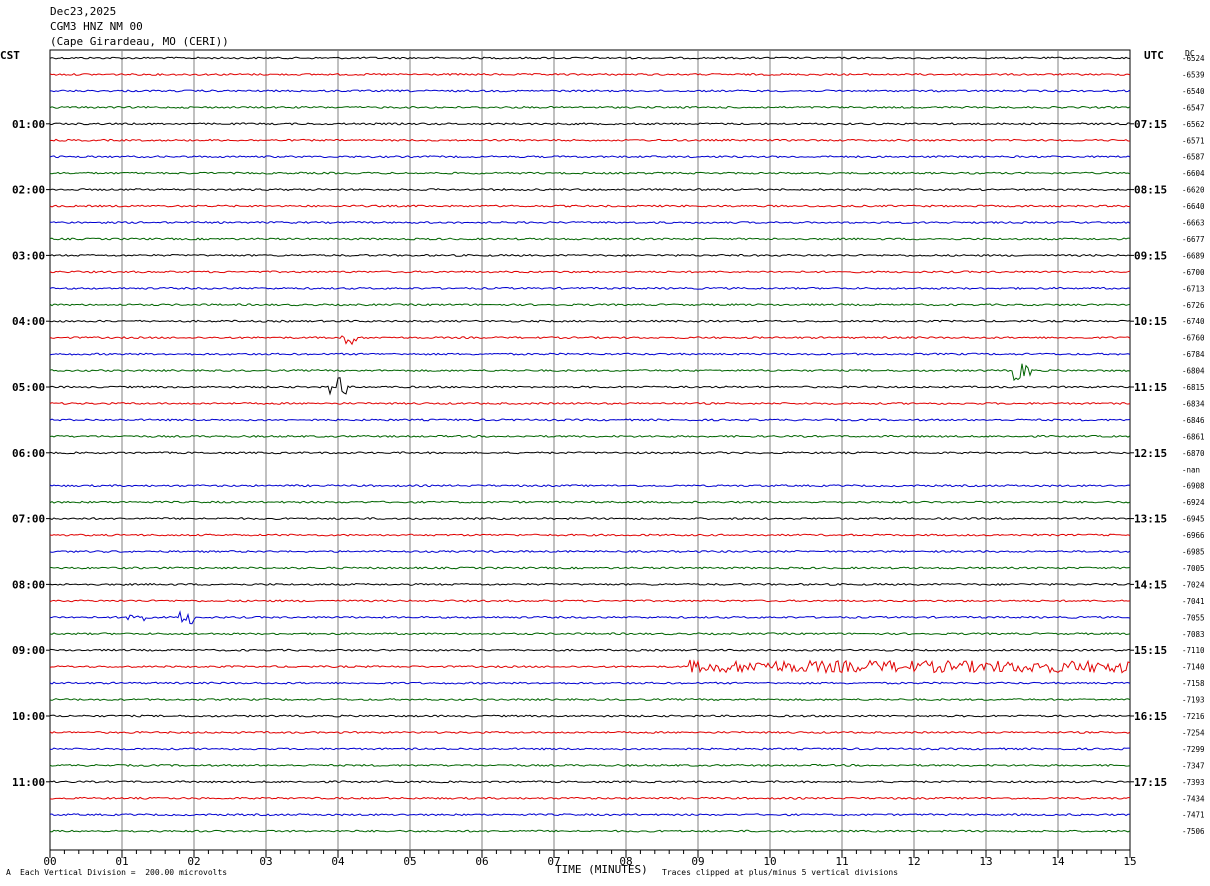 This screenshot has width=1210, height=886. Describe the element at coordinates (913, 861) in the screenshot. I see `x-tick-label: 12` at that location.